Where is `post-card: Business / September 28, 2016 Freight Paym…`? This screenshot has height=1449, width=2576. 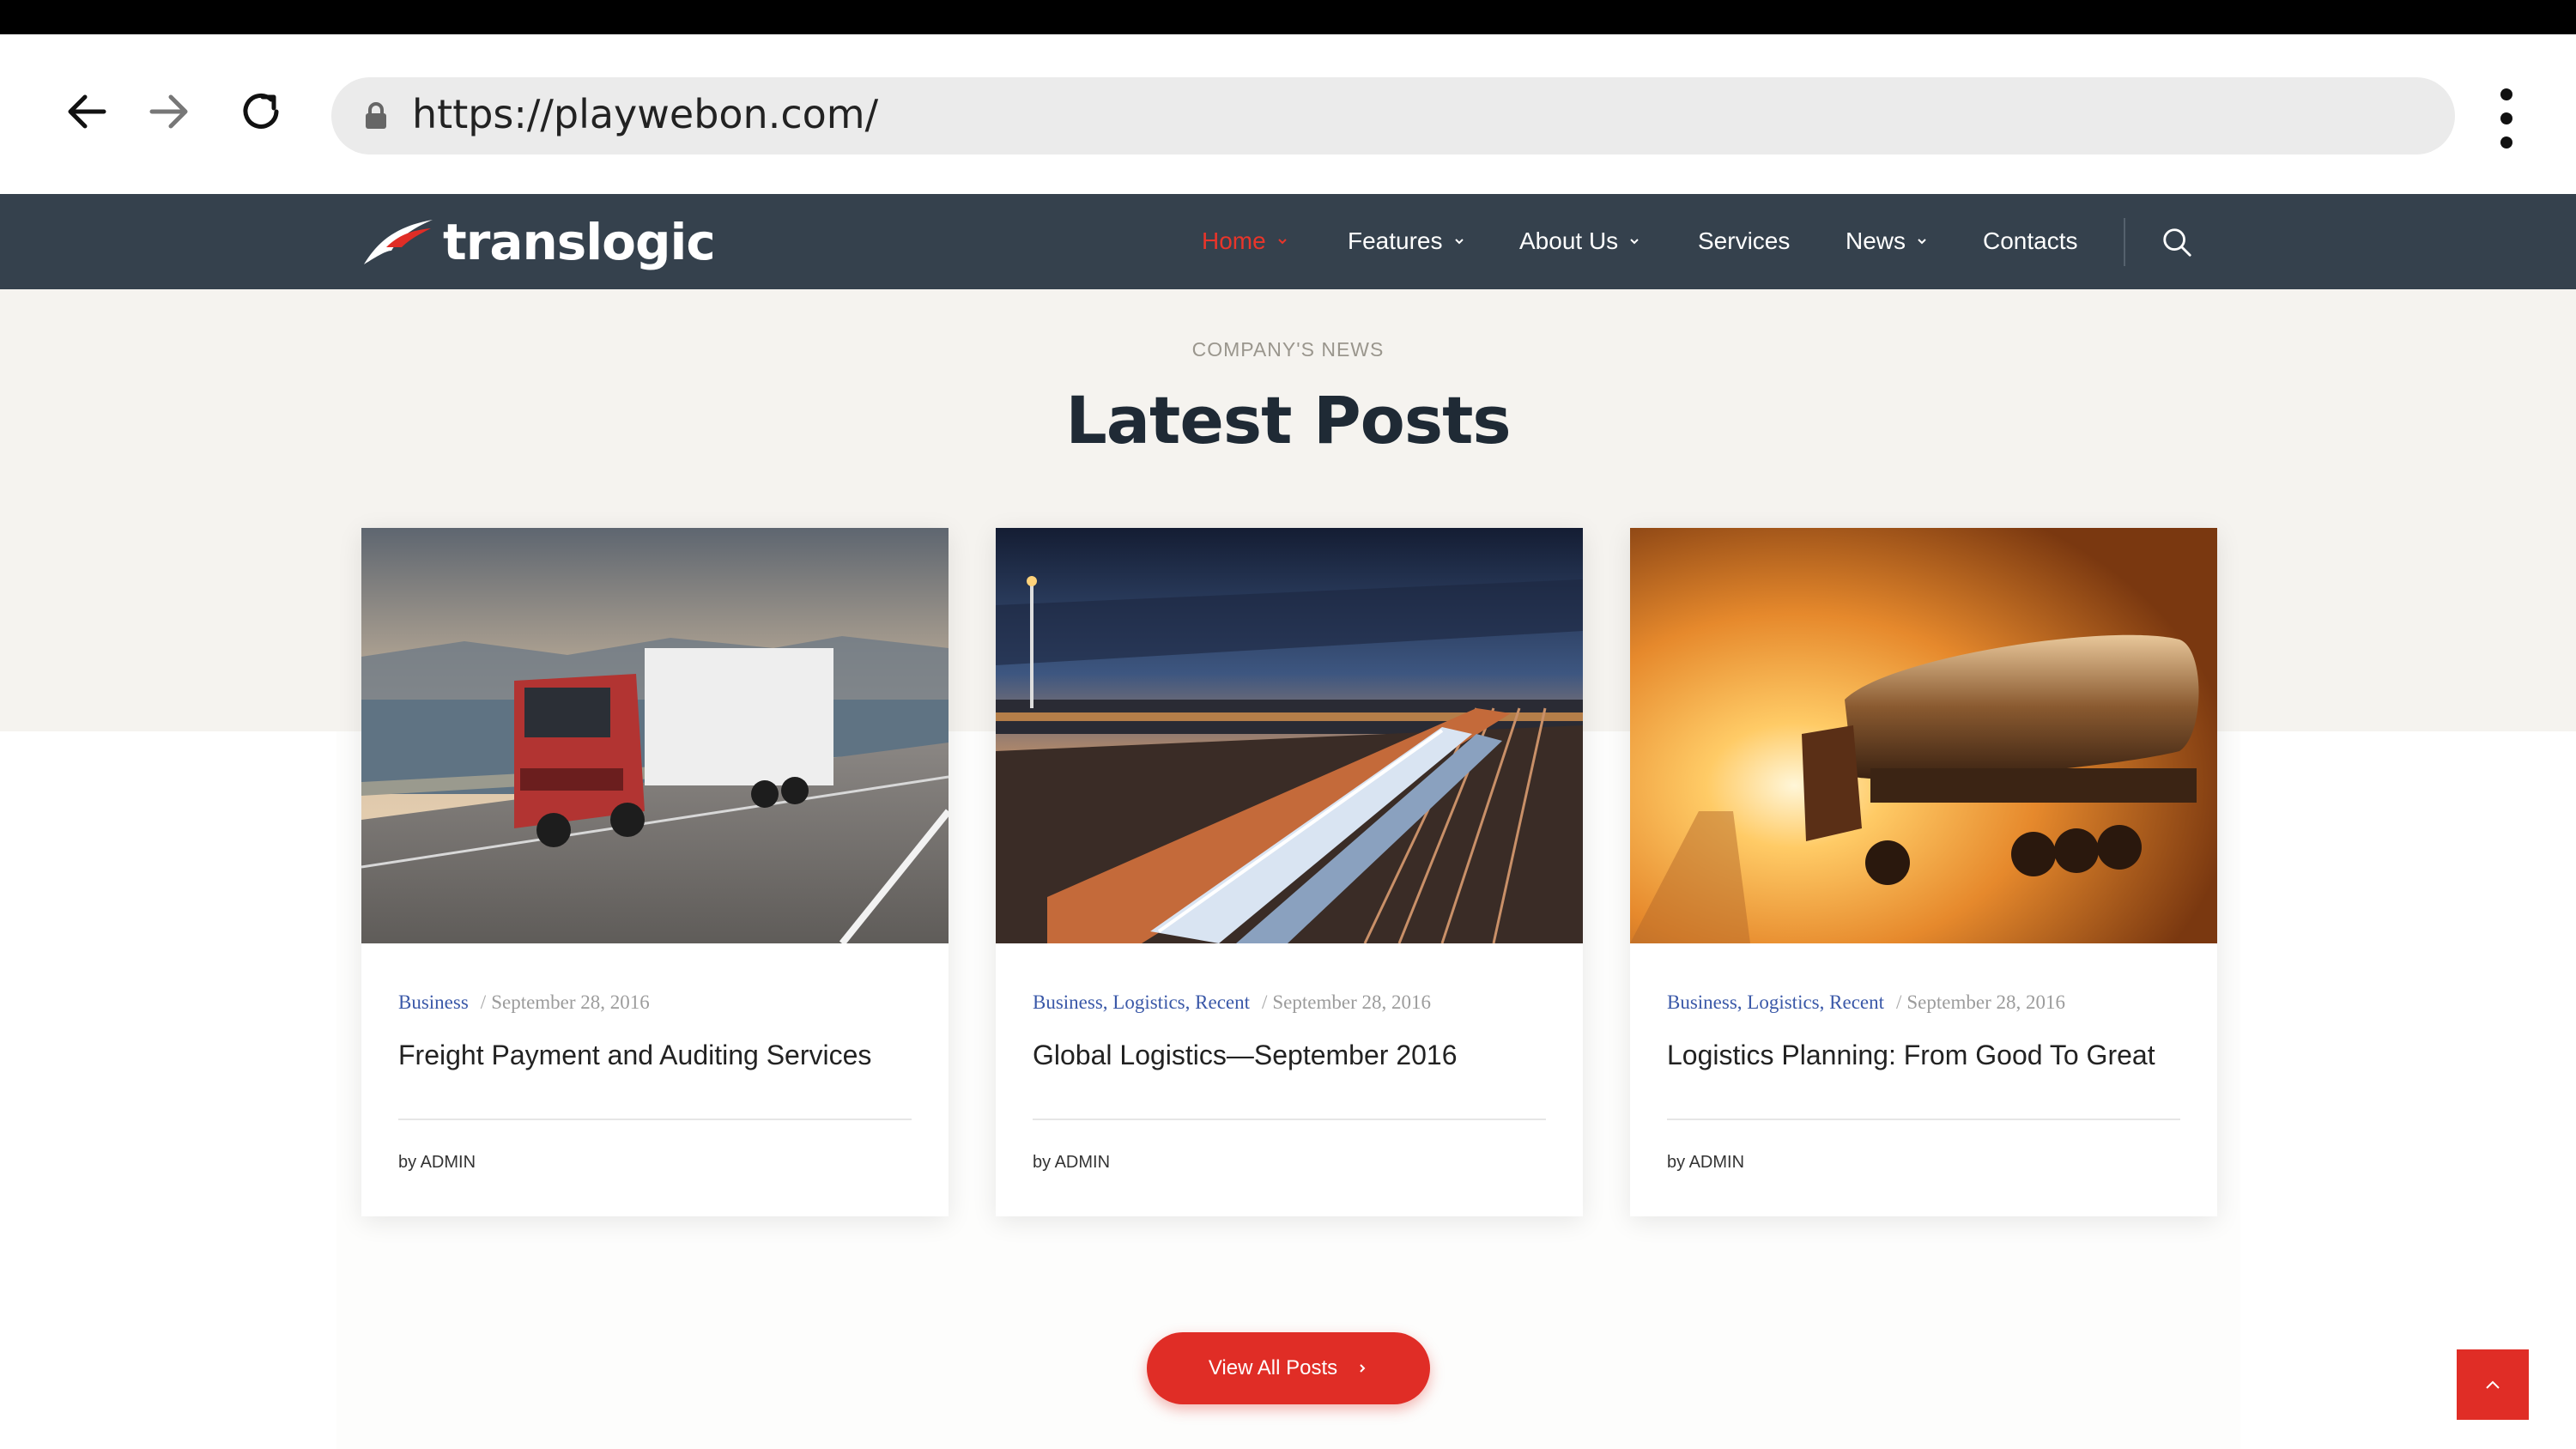
post-card: Business / September 28, 2016 Freight Paym… is located at coordinates (655, 872).